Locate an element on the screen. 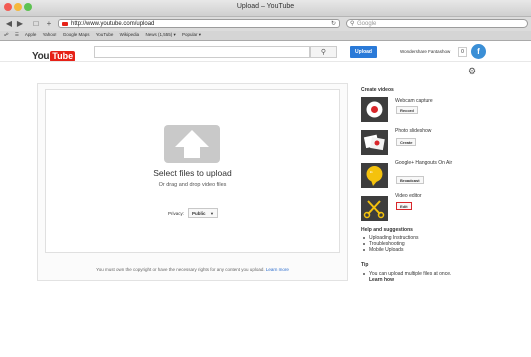  url-field: http://www.youtube.com/upload is located at coordinates (199, 23).